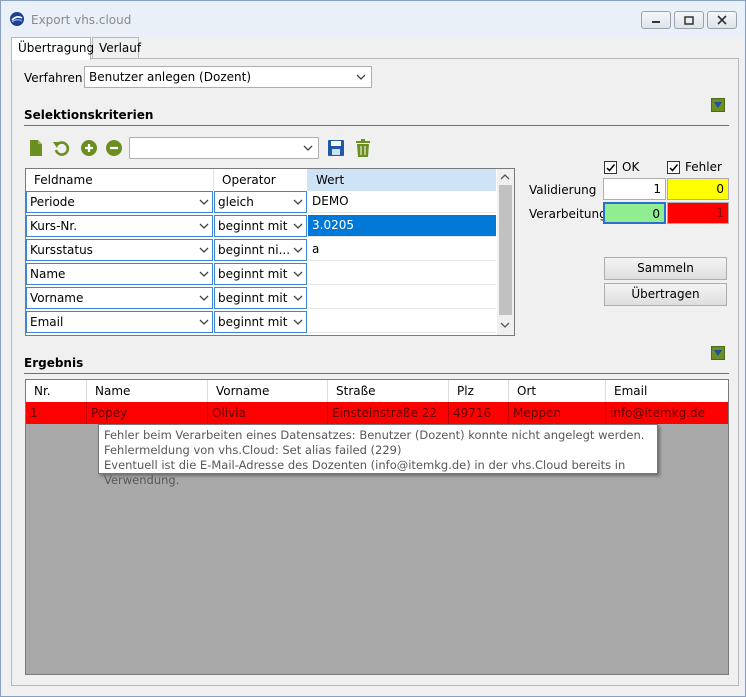 The height and width of the screenshot is (697, 746). What do you see at coordinates (57, 298) in the screenshot?
I see `feldname-value: Vorname` at bounding box center [57, 298].